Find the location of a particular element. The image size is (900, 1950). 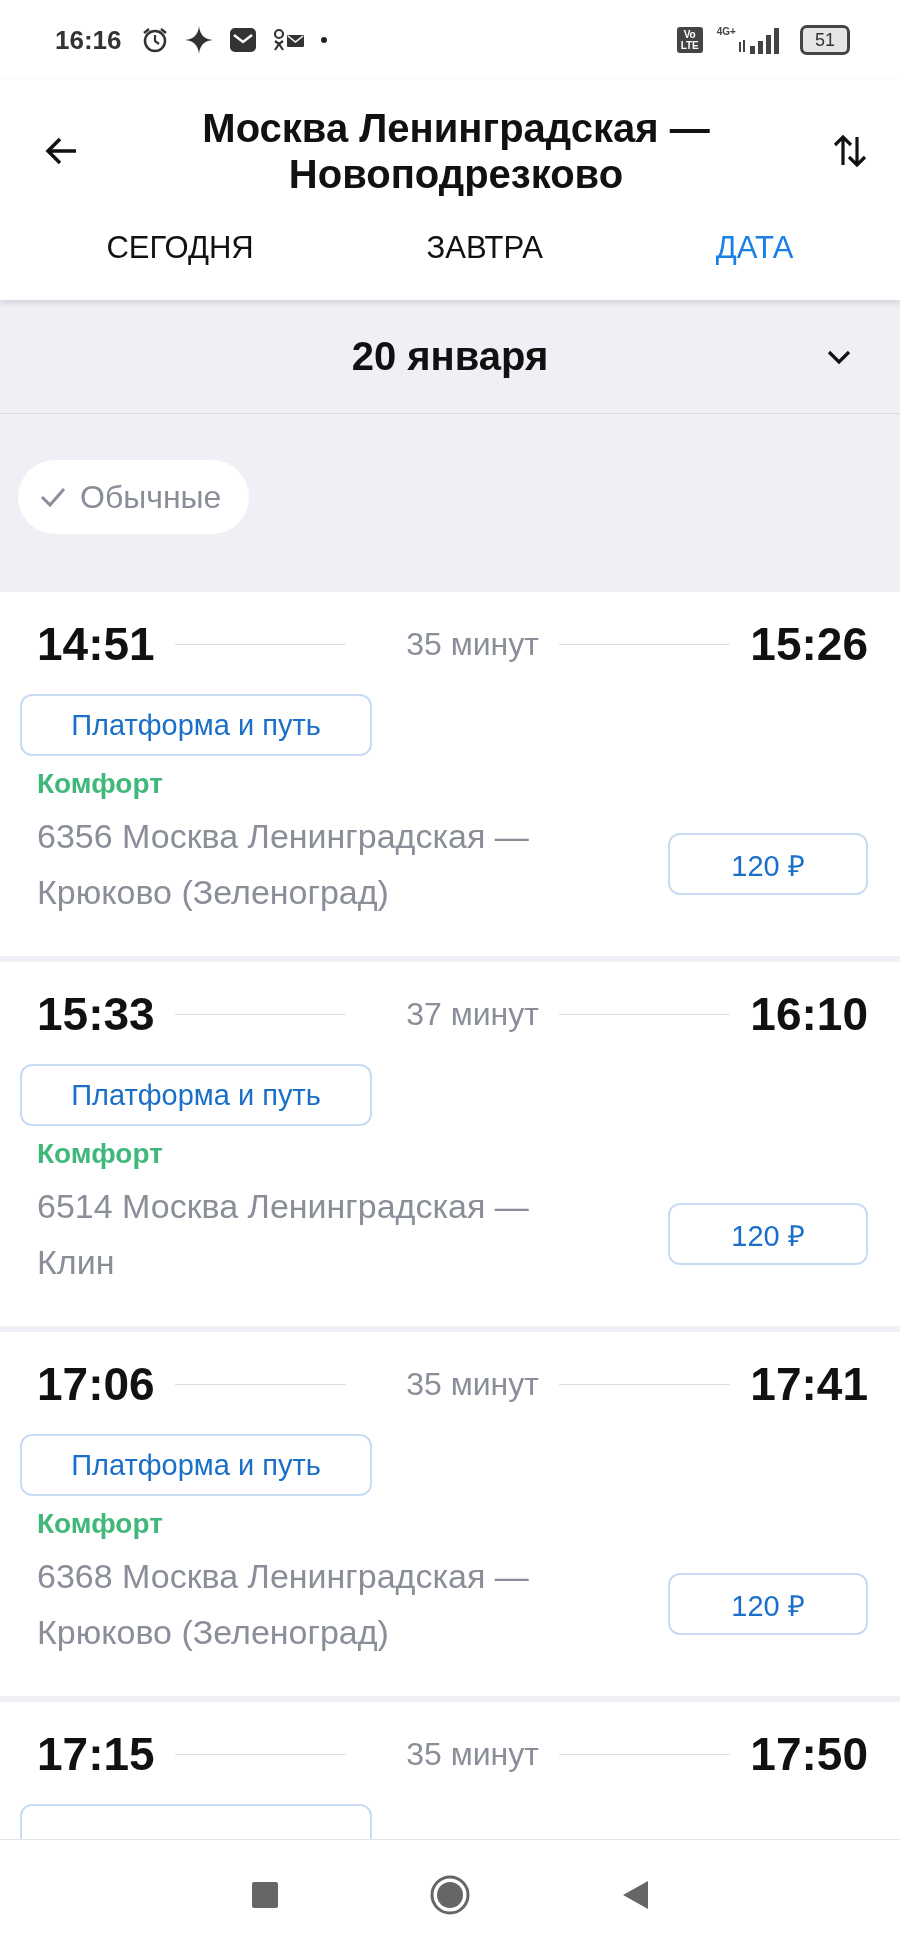

person-mail-icon is located at coordinates (288, 40).